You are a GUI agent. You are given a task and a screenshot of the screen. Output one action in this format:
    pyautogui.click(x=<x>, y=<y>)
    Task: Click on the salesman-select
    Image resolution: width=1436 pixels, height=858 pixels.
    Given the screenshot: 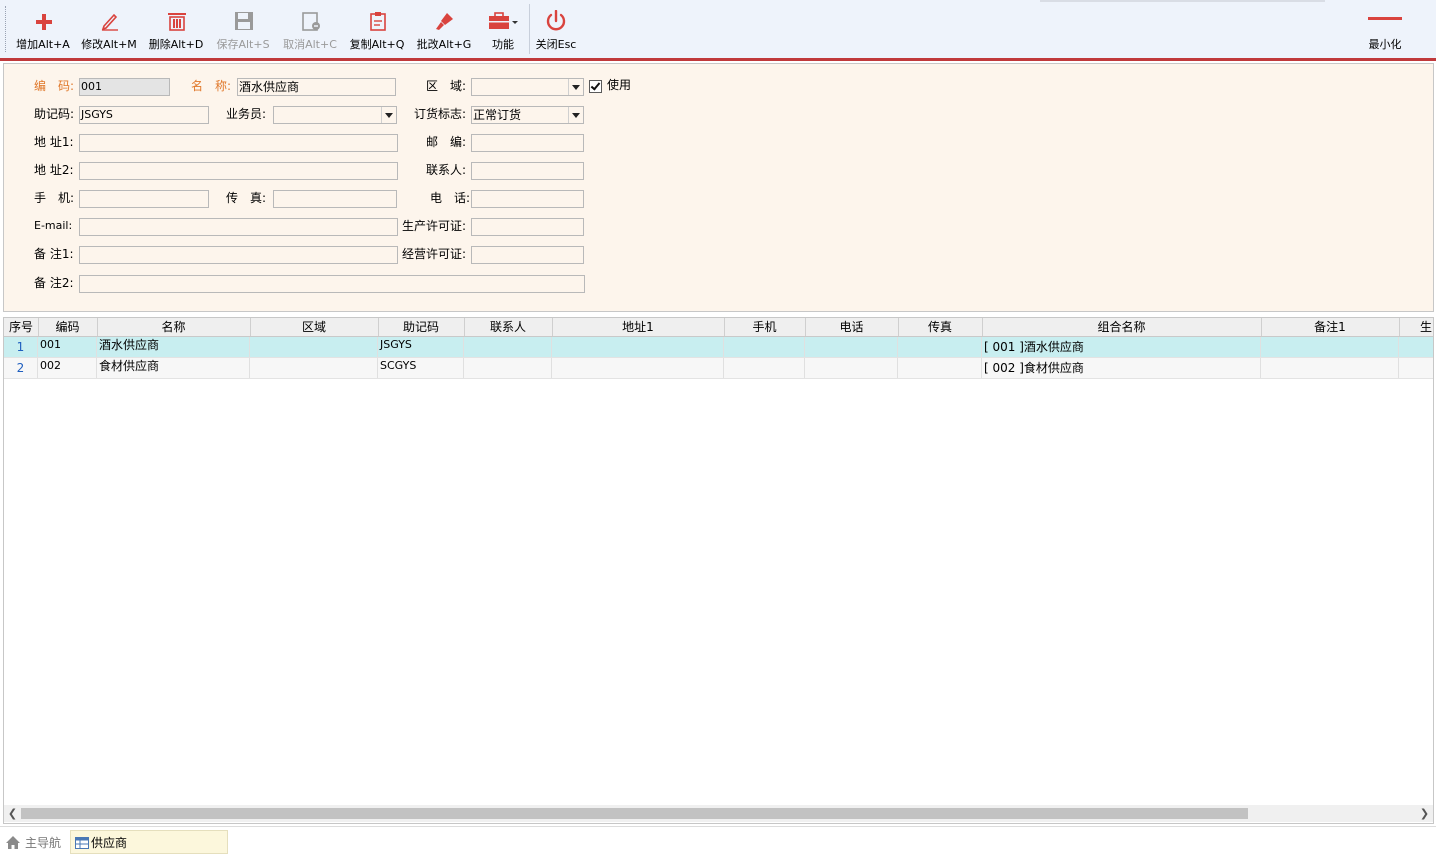 What is the action you would take?
    pyautogui.click(x=335, y=115)
    